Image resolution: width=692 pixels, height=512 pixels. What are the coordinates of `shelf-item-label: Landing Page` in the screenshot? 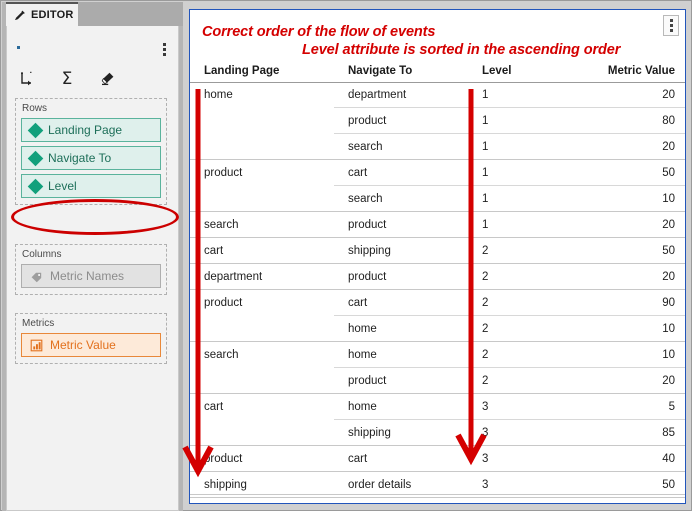 It's located at (85, 130).